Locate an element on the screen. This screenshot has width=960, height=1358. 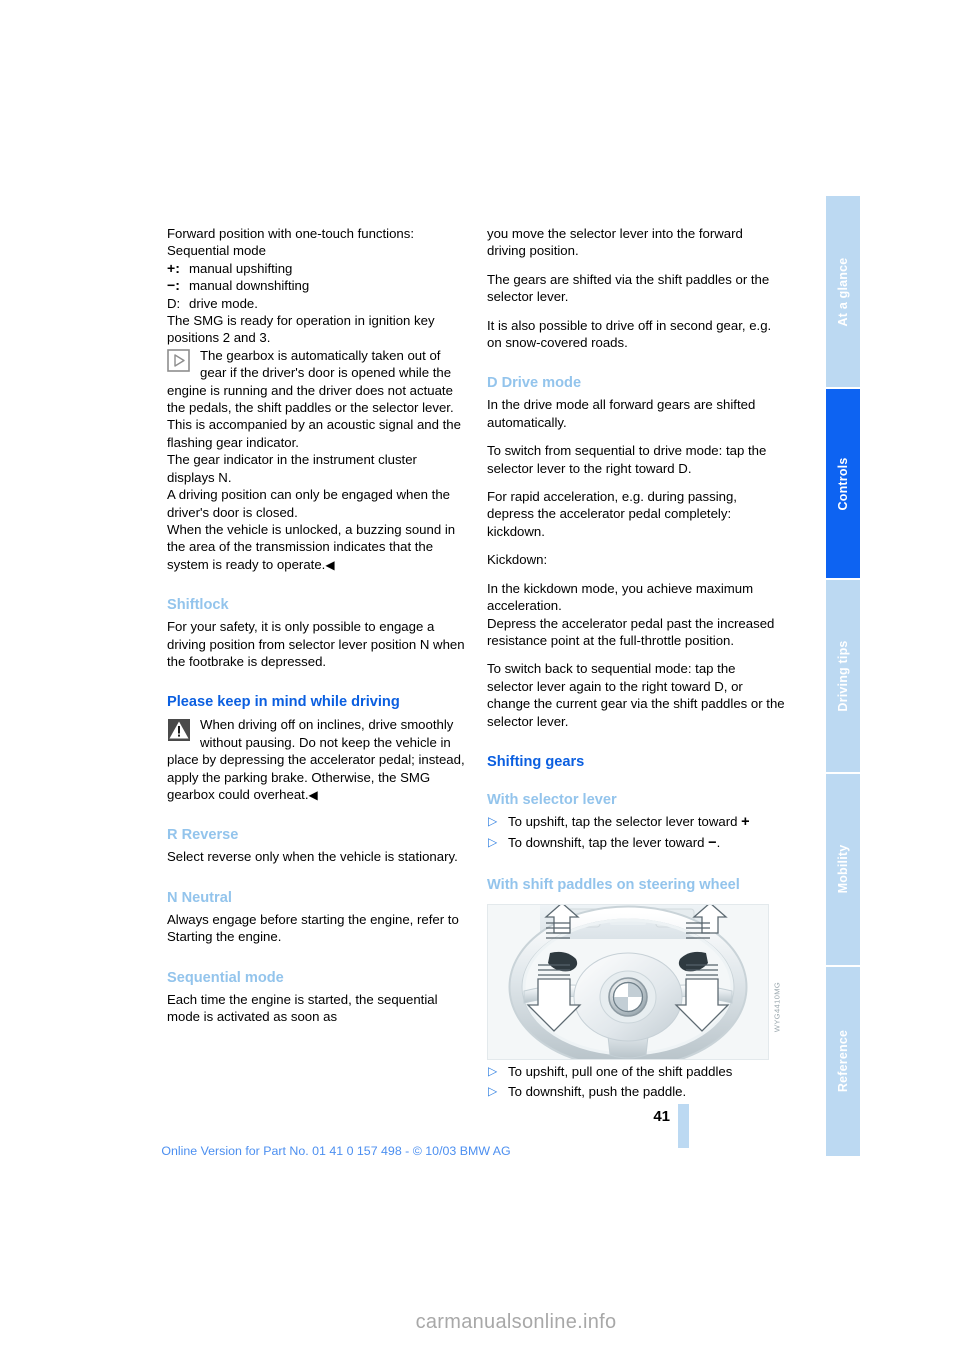
nav-tab-label: Mobility is located at coordinates (843, 869).